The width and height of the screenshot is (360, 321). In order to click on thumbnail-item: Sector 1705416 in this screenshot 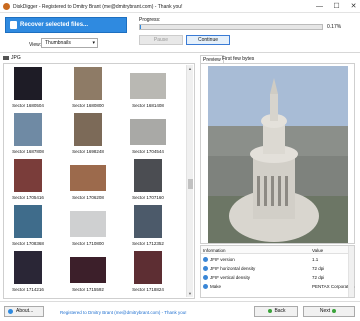, I will do `click(28, 185)`.